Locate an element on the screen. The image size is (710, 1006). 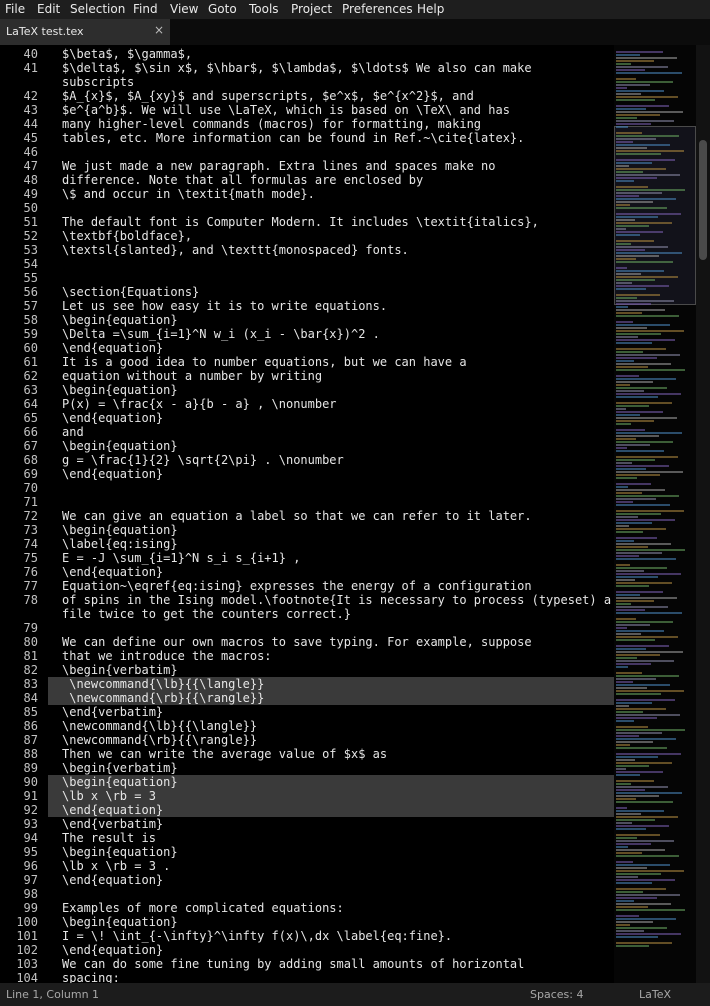
line-number: 96 is located at coordinates (30, 866).